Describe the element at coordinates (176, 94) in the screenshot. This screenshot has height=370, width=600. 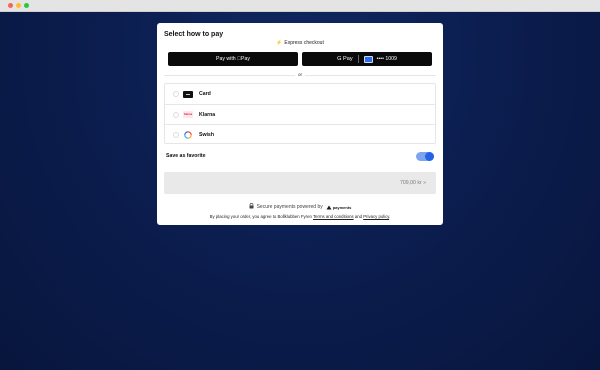
I see `card-radio` at that location.